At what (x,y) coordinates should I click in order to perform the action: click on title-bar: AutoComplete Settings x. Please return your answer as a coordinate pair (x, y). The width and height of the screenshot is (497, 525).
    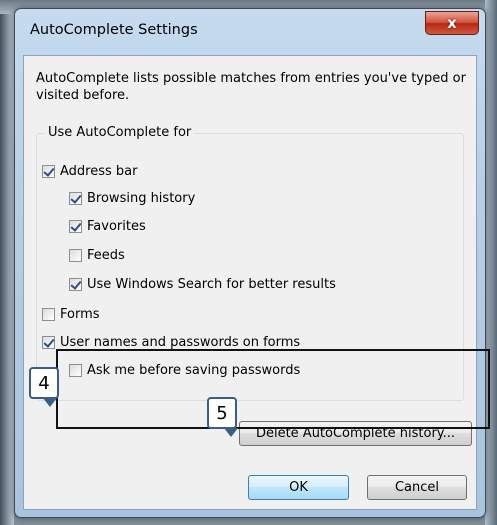
    Looking at the image, I should click on (250, 32).